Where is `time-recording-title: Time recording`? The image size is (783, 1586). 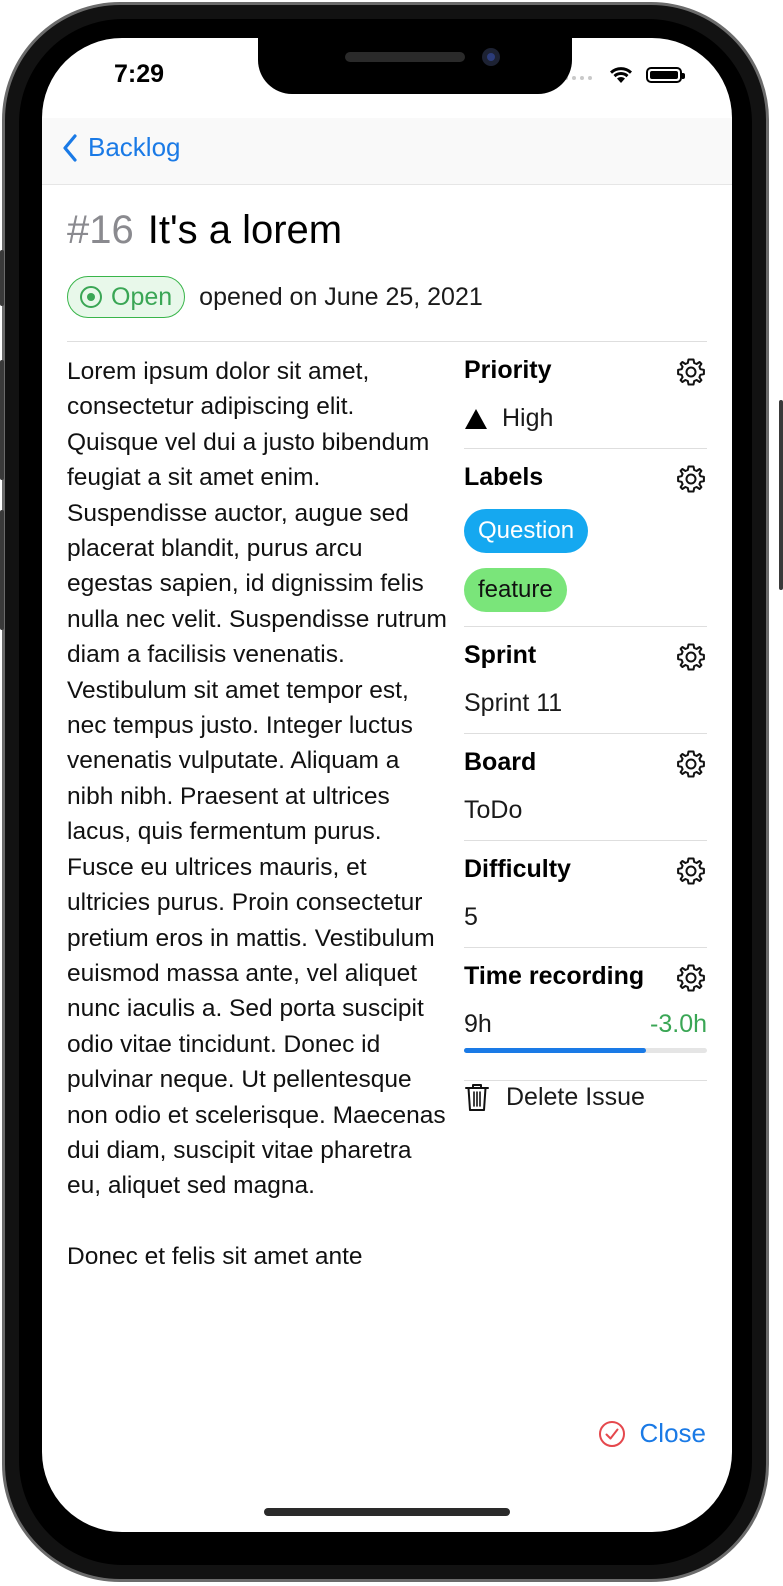 time-recording-title: Time recording is located at coordinates (554, 976).